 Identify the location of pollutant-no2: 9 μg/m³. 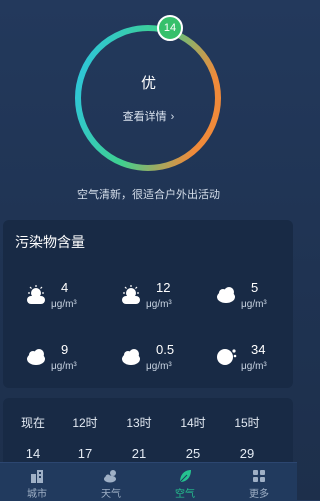
(60, 362).